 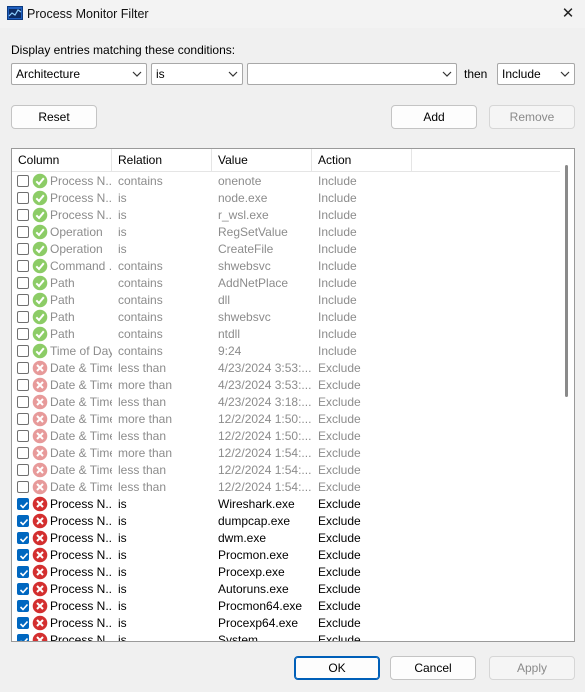 What do you see at coordinates (339, 521) in the screenshot?
I see `cell-action: Exclude` at bounding box center [339, 521].